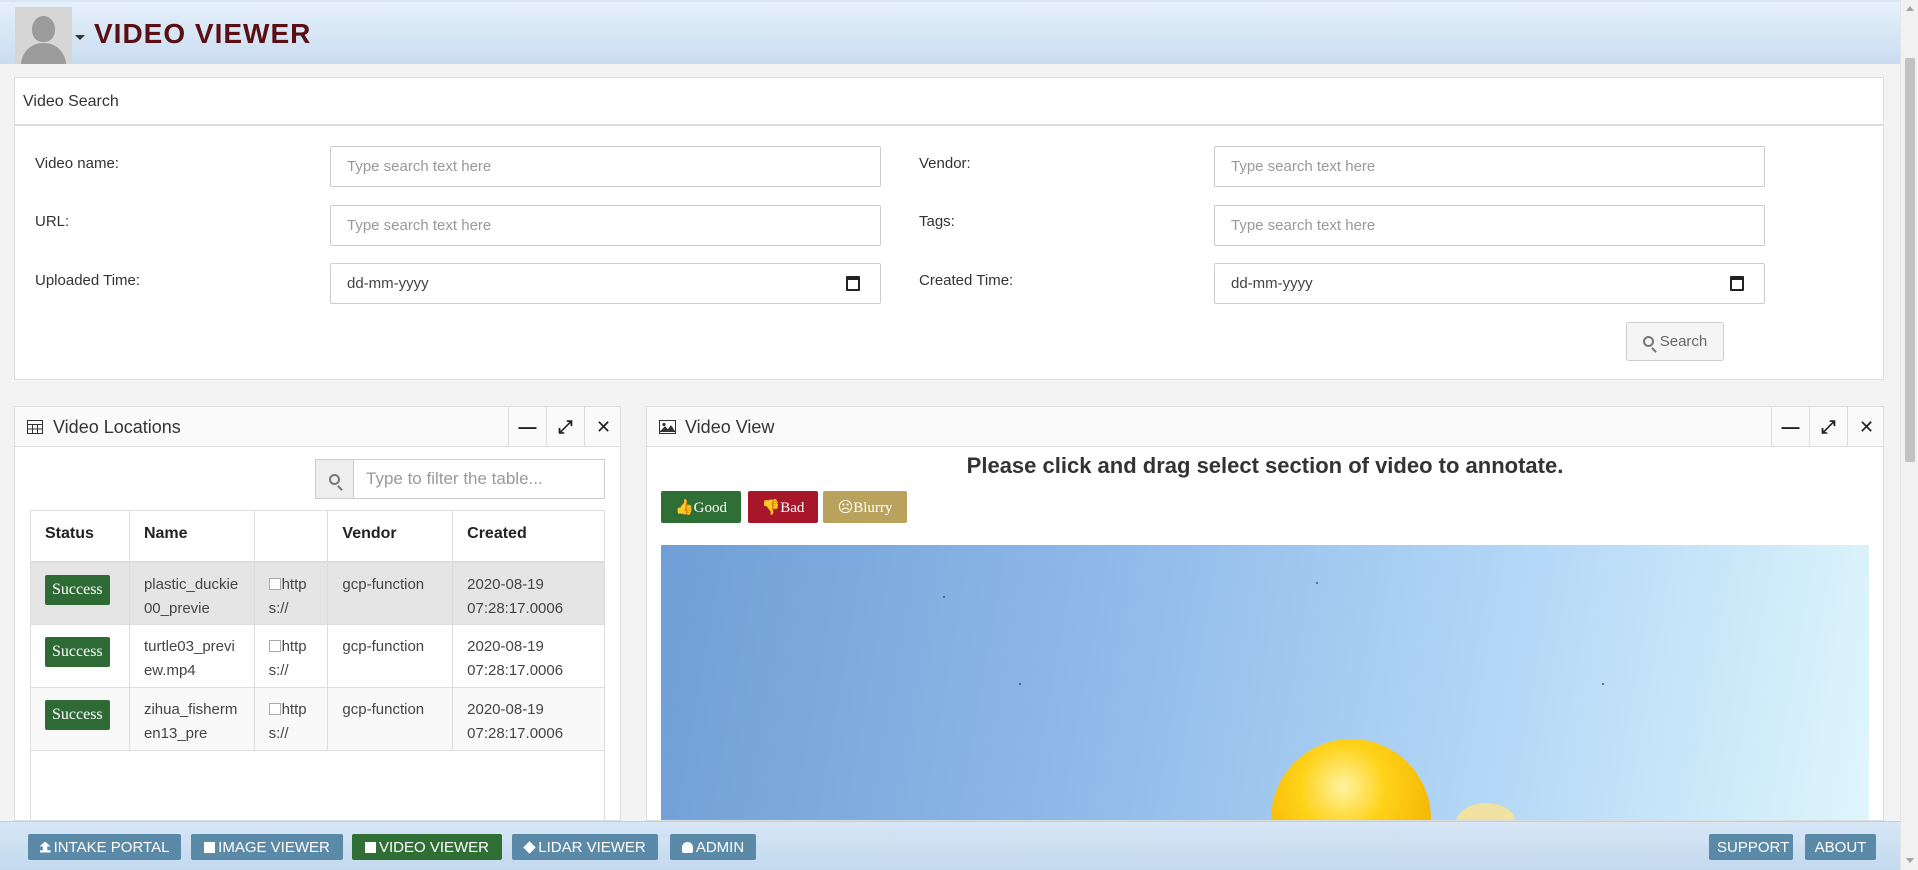 This screenshot has height=870, width=1918. What do you see at coordinates (1753, 847) in the screenshot?
I see `support-label: SUPPORT` at bounding box center [1753, 847].